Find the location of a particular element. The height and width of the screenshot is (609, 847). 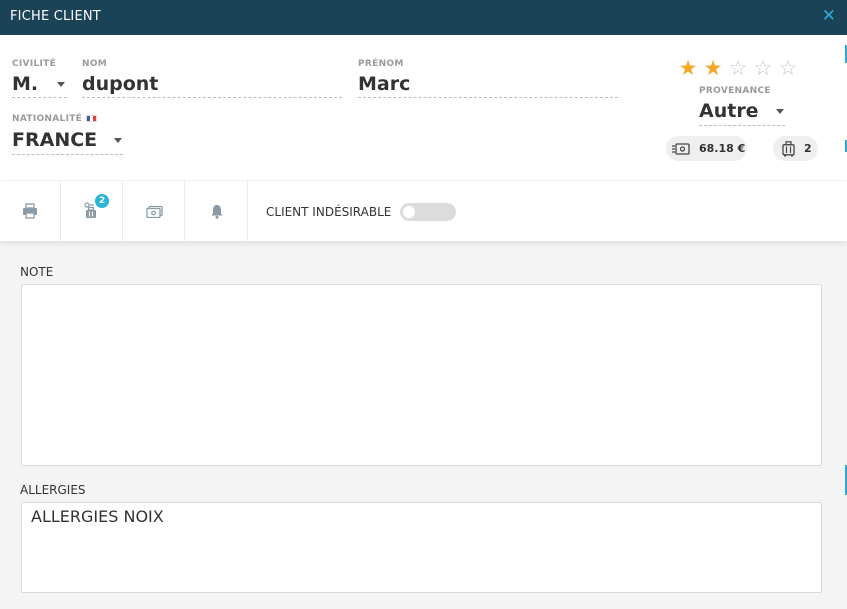

close-icon: ✕ is located at coordinates (829, 16).